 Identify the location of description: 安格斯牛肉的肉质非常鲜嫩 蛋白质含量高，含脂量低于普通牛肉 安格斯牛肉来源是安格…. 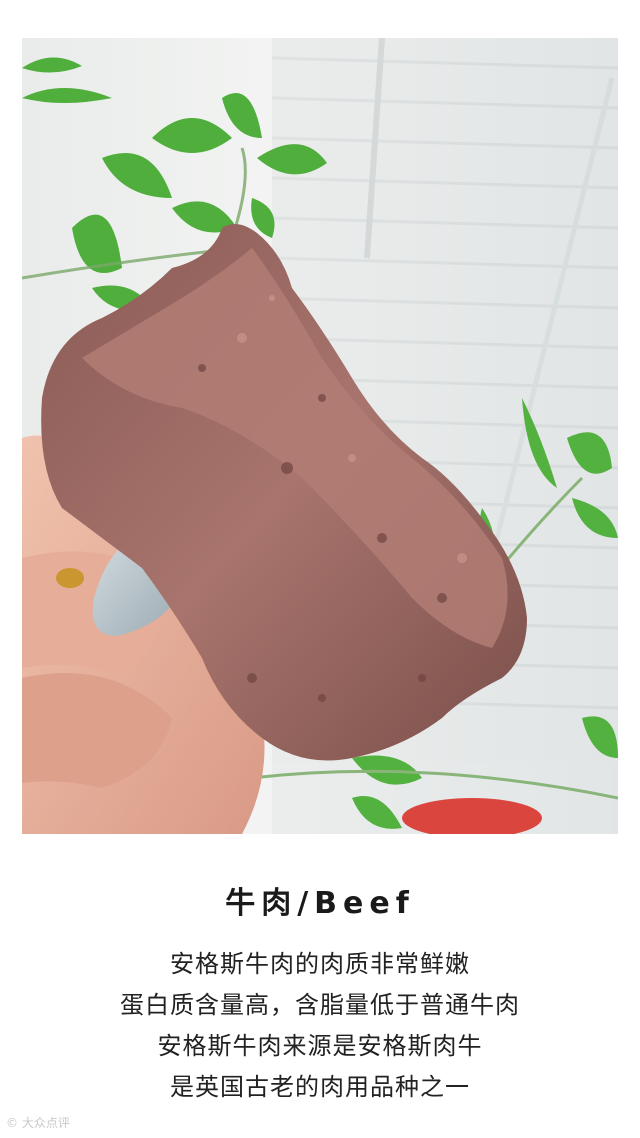
(320, 1026).